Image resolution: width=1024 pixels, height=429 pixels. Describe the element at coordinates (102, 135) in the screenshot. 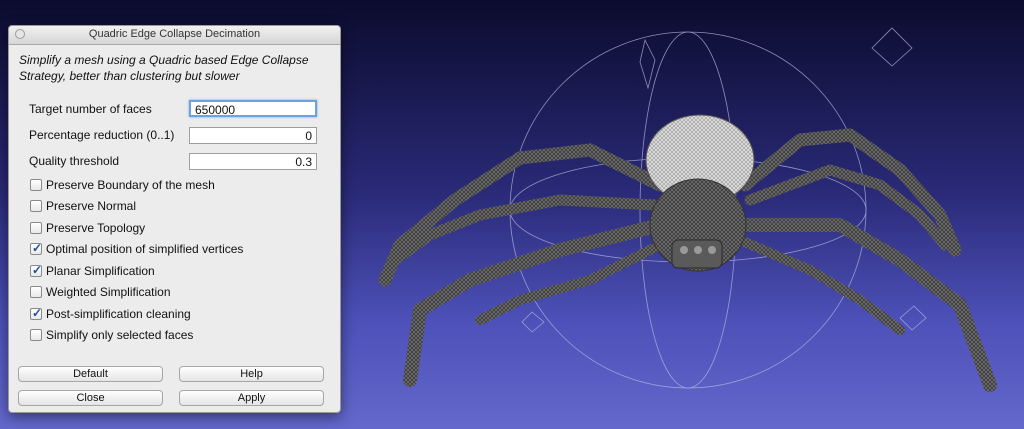

I see `percentage-reduction-label: Percentage reduction (0..1)` at that location.